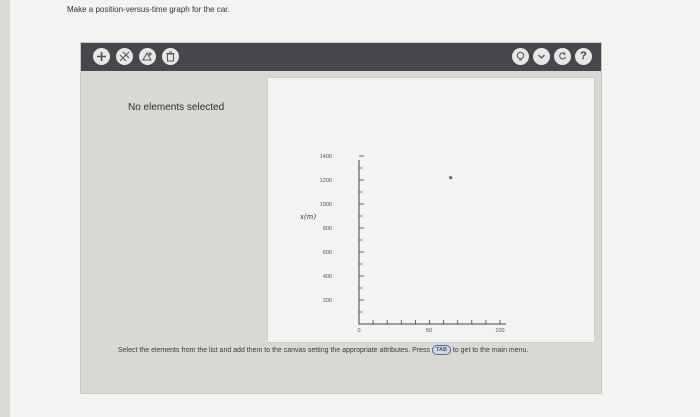  I want to click on instructions-text-after: to get to the main menu., so click(490, 350).